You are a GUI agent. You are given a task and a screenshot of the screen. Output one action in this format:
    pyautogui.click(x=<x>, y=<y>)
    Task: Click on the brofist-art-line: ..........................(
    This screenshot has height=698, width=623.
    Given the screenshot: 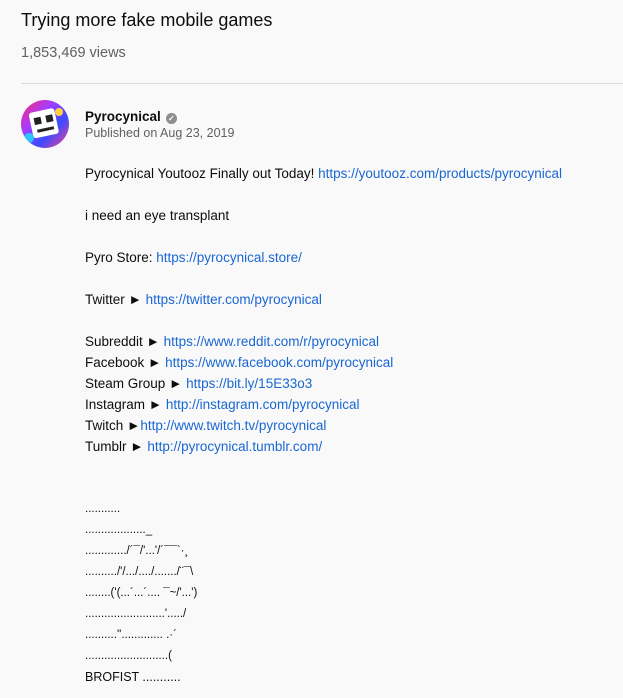 What is the action you would take?
    pyautogui.click(x=128, y=656)
    